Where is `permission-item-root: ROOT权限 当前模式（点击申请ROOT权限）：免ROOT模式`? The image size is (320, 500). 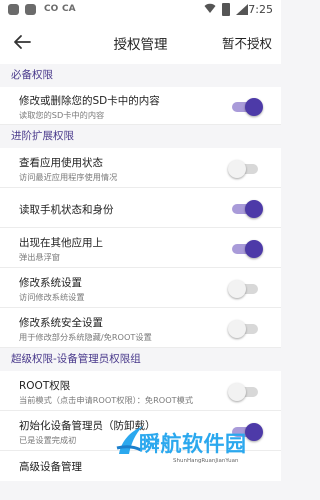
permission-item-root: ROOT权限 当前模式（点击申请ROOT权限）：免ROOT模式 is located at coordinates (140, 391).